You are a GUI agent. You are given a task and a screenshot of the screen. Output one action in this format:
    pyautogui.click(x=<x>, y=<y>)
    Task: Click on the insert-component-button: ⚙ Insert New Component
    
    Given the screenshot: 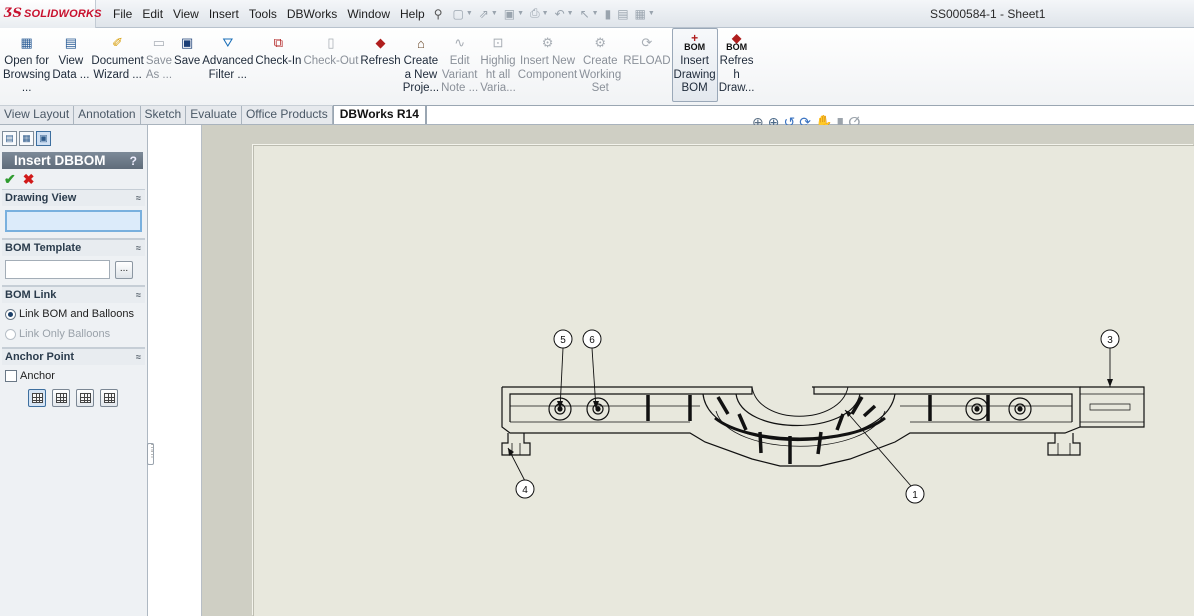 What is the action you would take?
    pyautogui.click(x=547, y=55)
    